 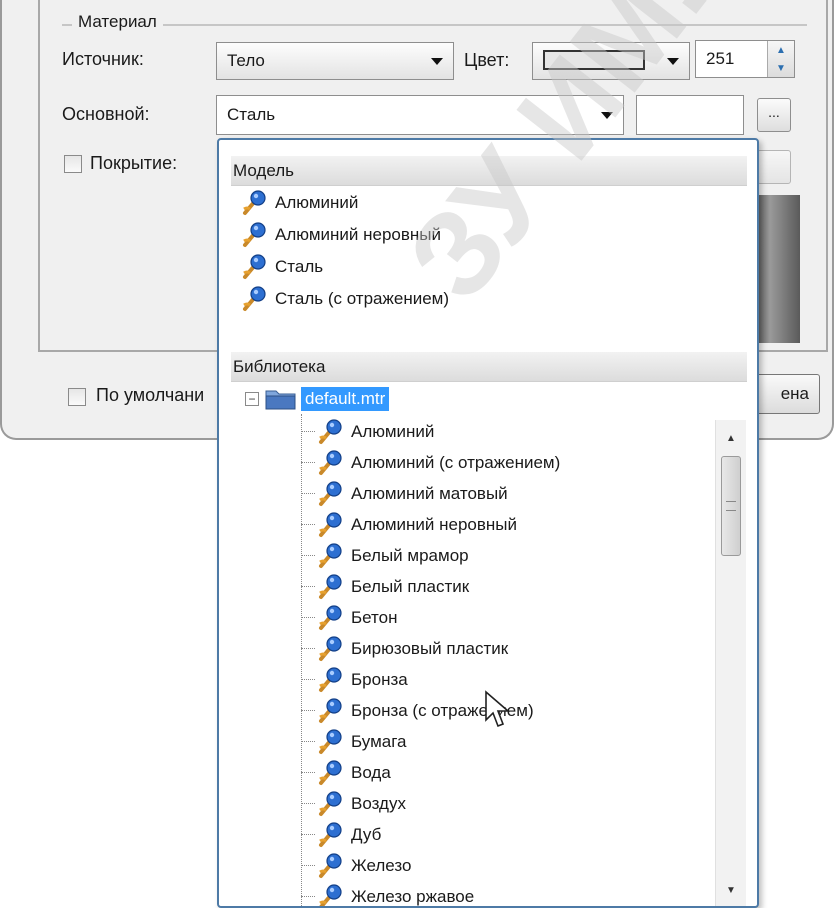 What do you see at coordinates (731, 439) in the screenshot?
I see `scroll-up-icon: ▲` at bounding box center [731, 439].